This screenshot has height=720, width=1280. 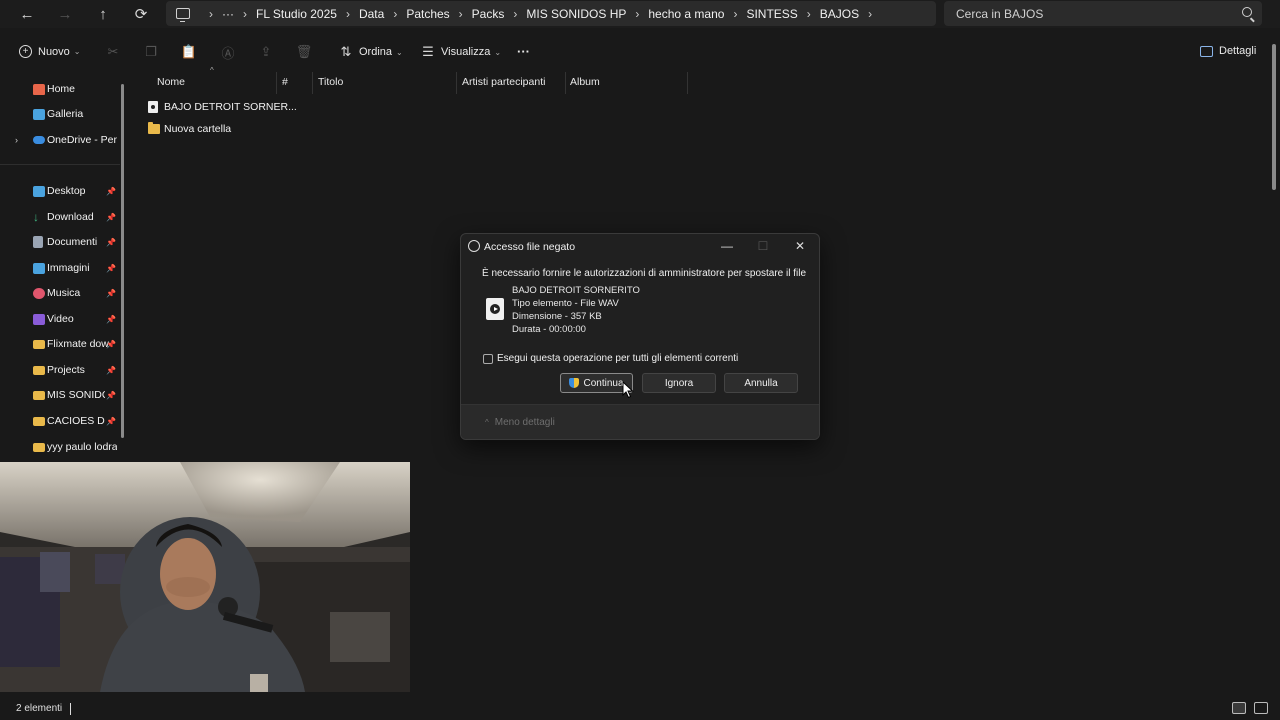 What do you see at coordinates (1239, 708) in the screenshot?
I see `details-view-icon` at bounding box center [1239, 708].